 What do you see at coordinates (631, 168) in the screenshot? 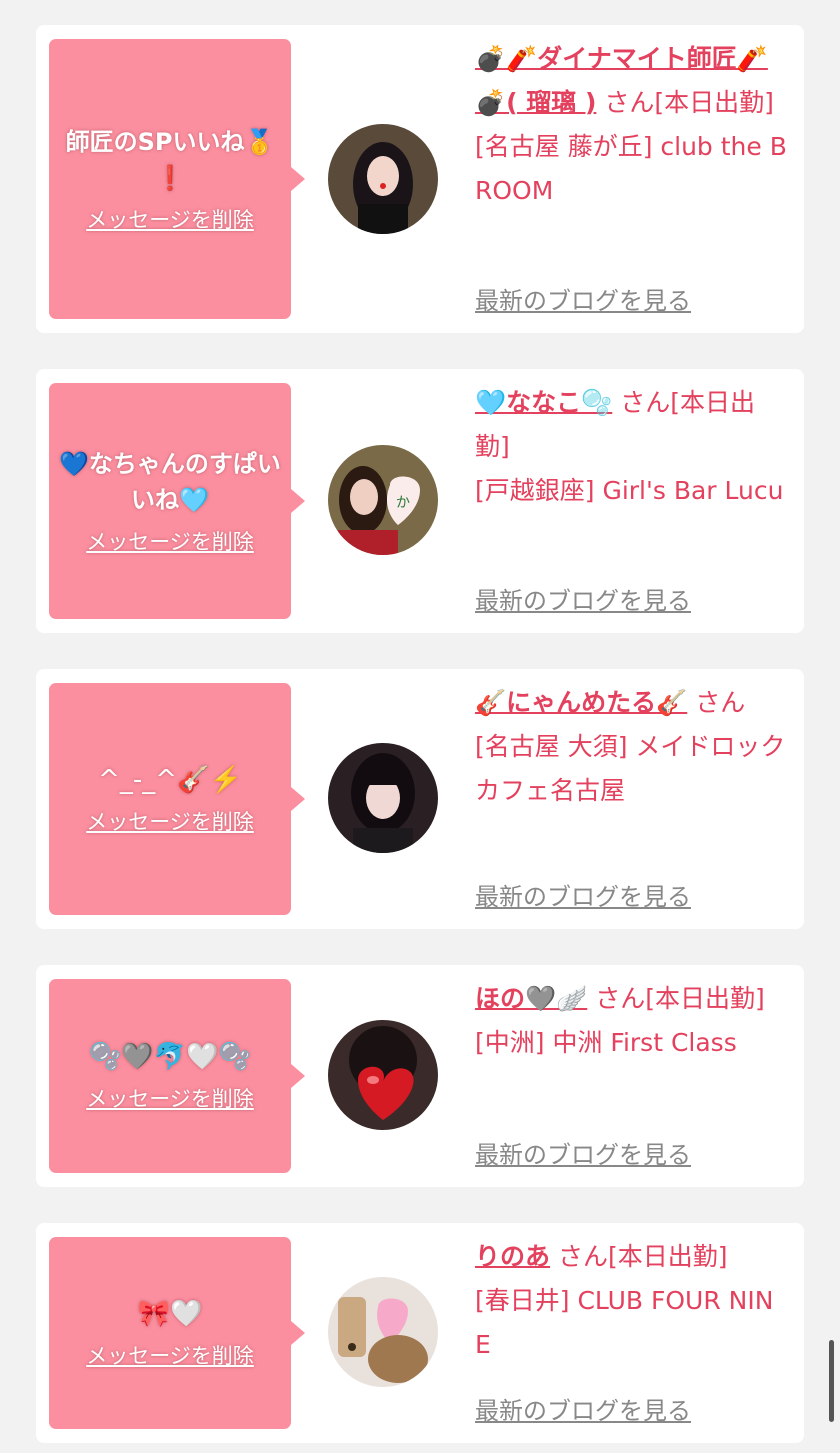
I see `shop-info: [名古屋 藤が丘] club the BROOM` at bounding box center [631, 168].